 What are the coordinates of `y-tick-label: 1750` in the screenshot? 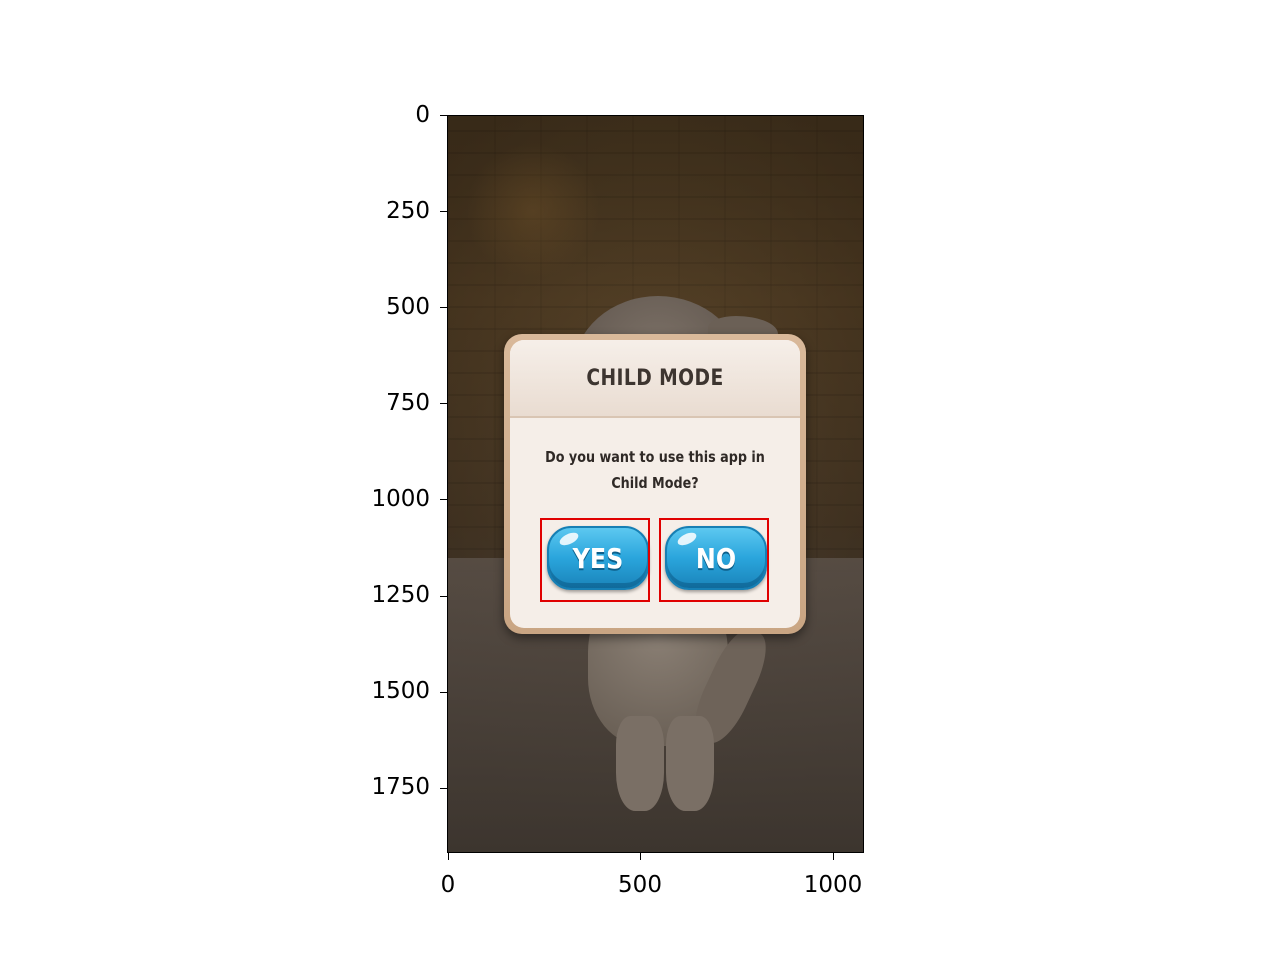 It's located at (400, 787).